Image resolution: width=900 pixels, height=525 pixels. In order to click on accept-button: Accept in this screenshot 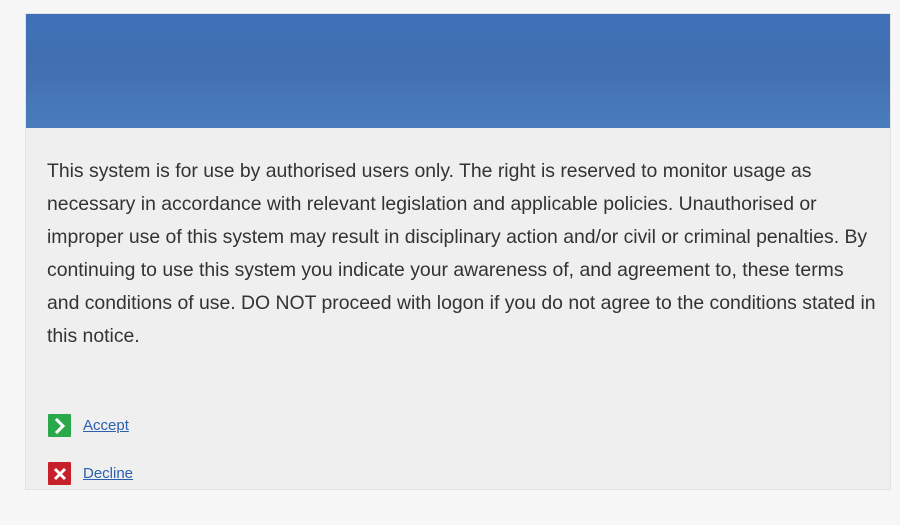, I will do `click(88, 425)`.